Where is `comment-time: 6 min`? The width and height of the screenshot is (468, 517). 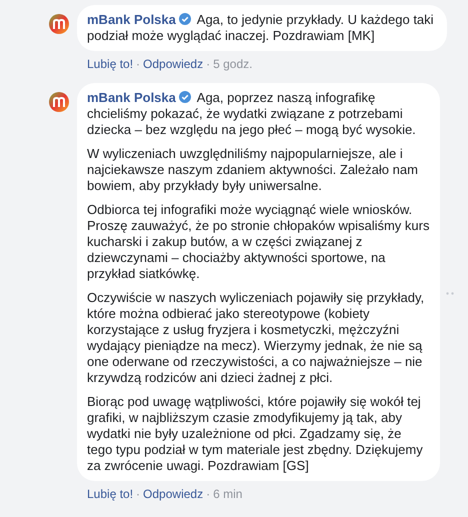 comment-time: 6 min is located at coordinates (227, 494).